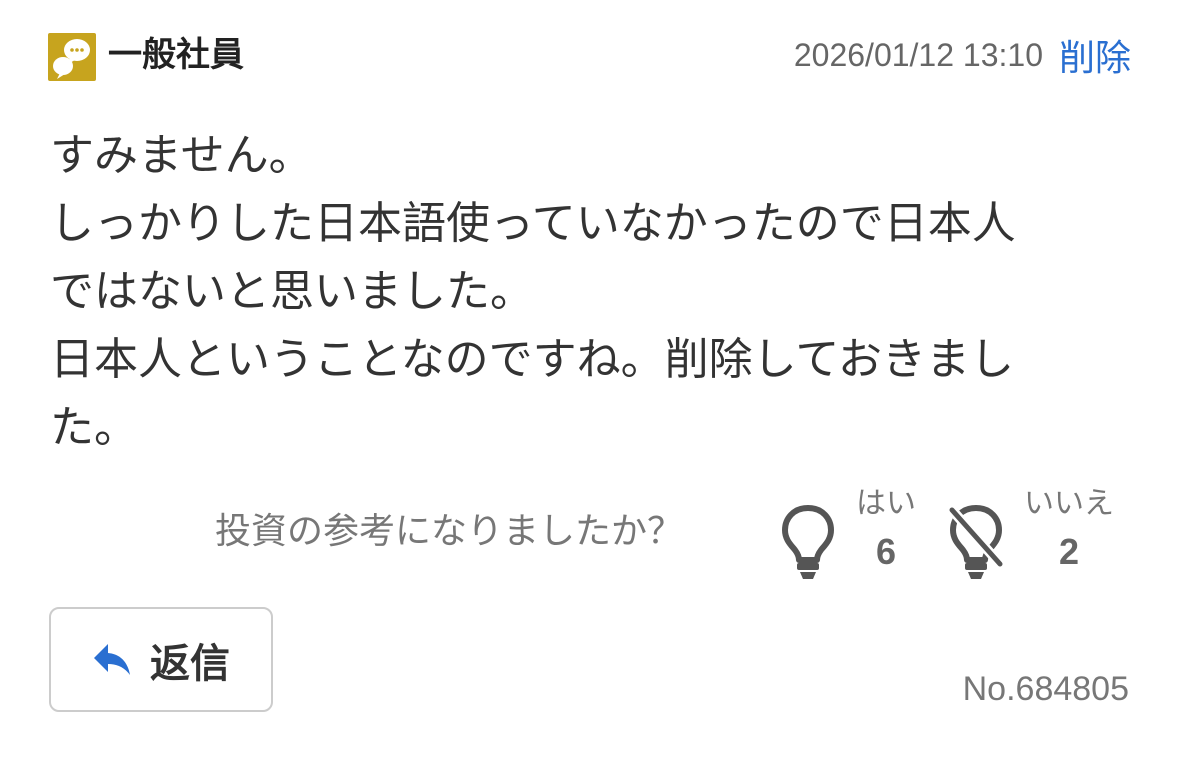 The image size is (1179, 759). Describe the element at coordinates (1031, 533) in the screenshot. I see `vote-no-button: いいえ 2` at that location.